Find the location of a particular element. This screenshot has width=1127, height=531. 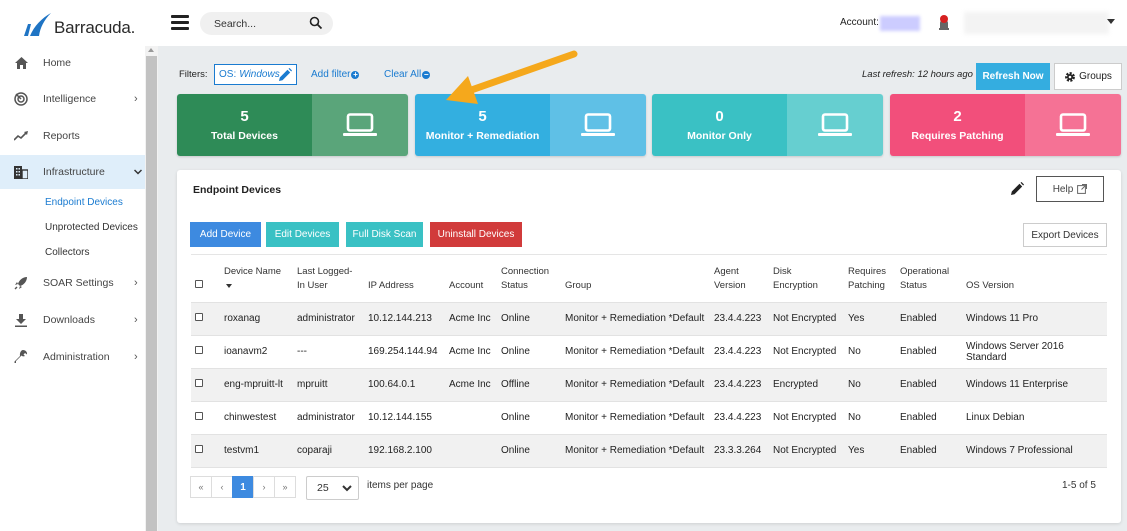

panel-title: Endpoint Devices is located at coordinates (237, 190).